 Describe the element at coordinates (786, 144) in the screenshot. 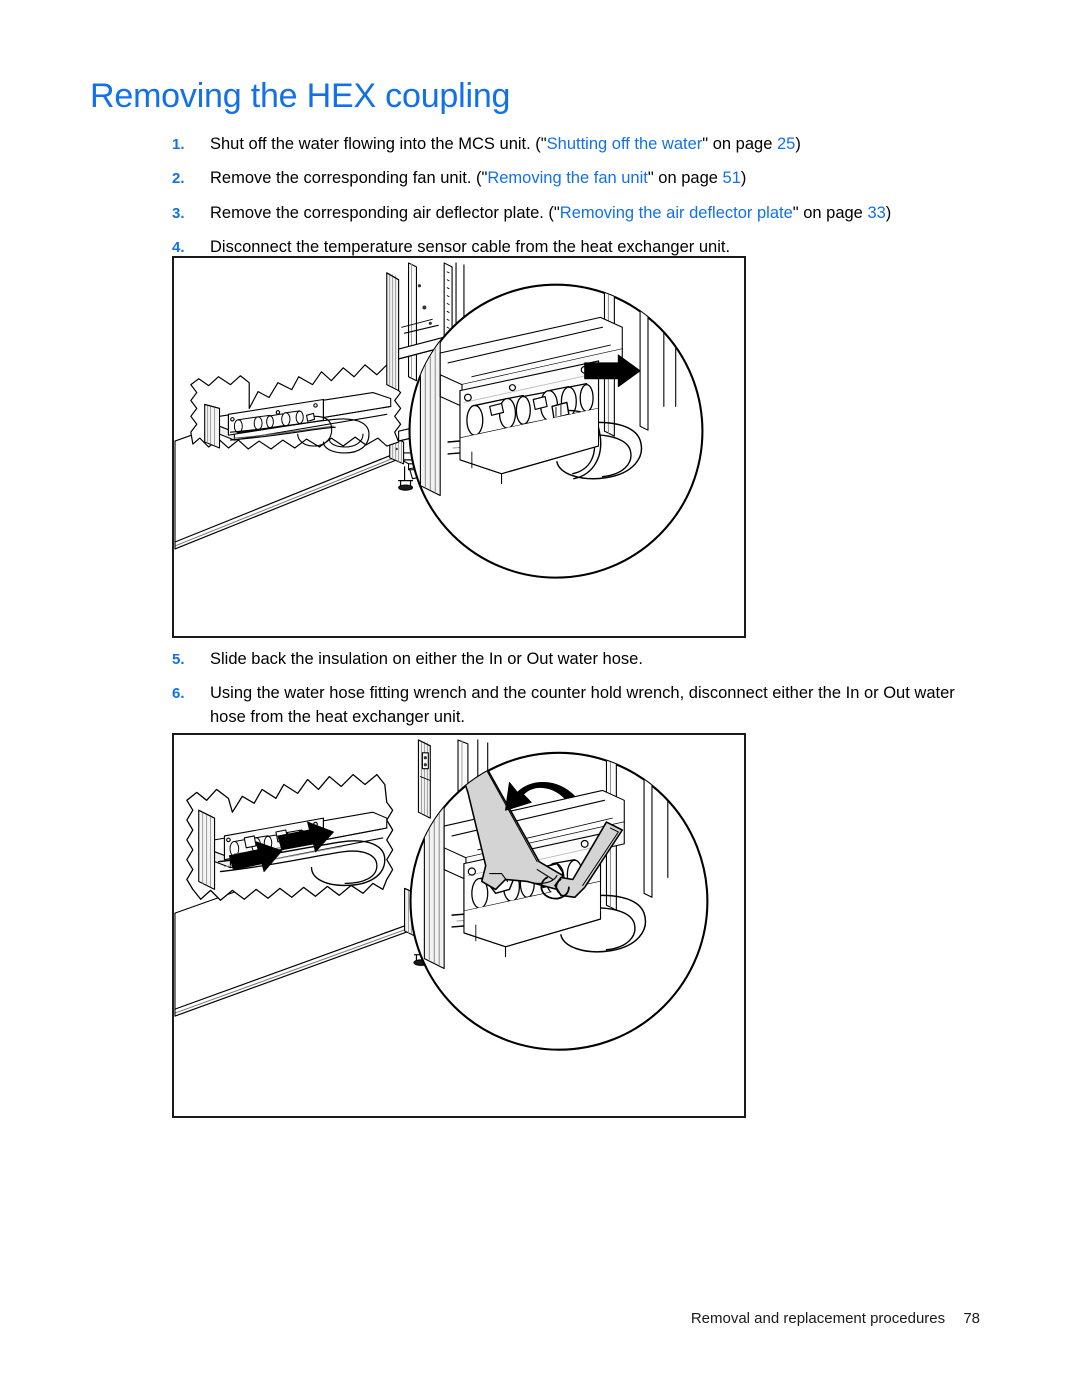

I see `page-reference-number: 25` at that location.